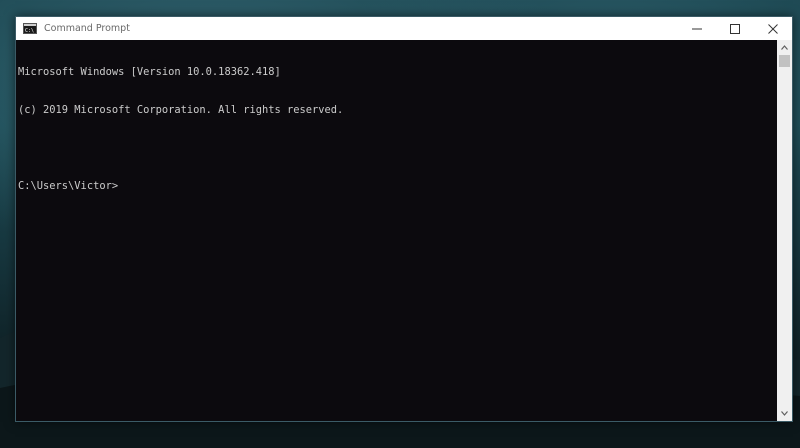  I want to click on console-prompt: C:\Users\Victor>, so click(397, 186).